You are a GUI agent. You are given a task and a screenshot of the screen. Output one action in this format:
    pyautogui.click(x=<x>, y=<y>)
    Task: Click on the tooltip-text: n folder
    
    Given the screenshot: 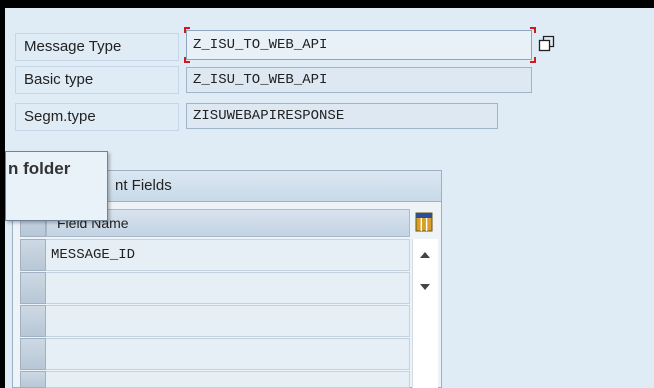 What is the action you would take?
    pyautogui.click(x=39, y=168)
    